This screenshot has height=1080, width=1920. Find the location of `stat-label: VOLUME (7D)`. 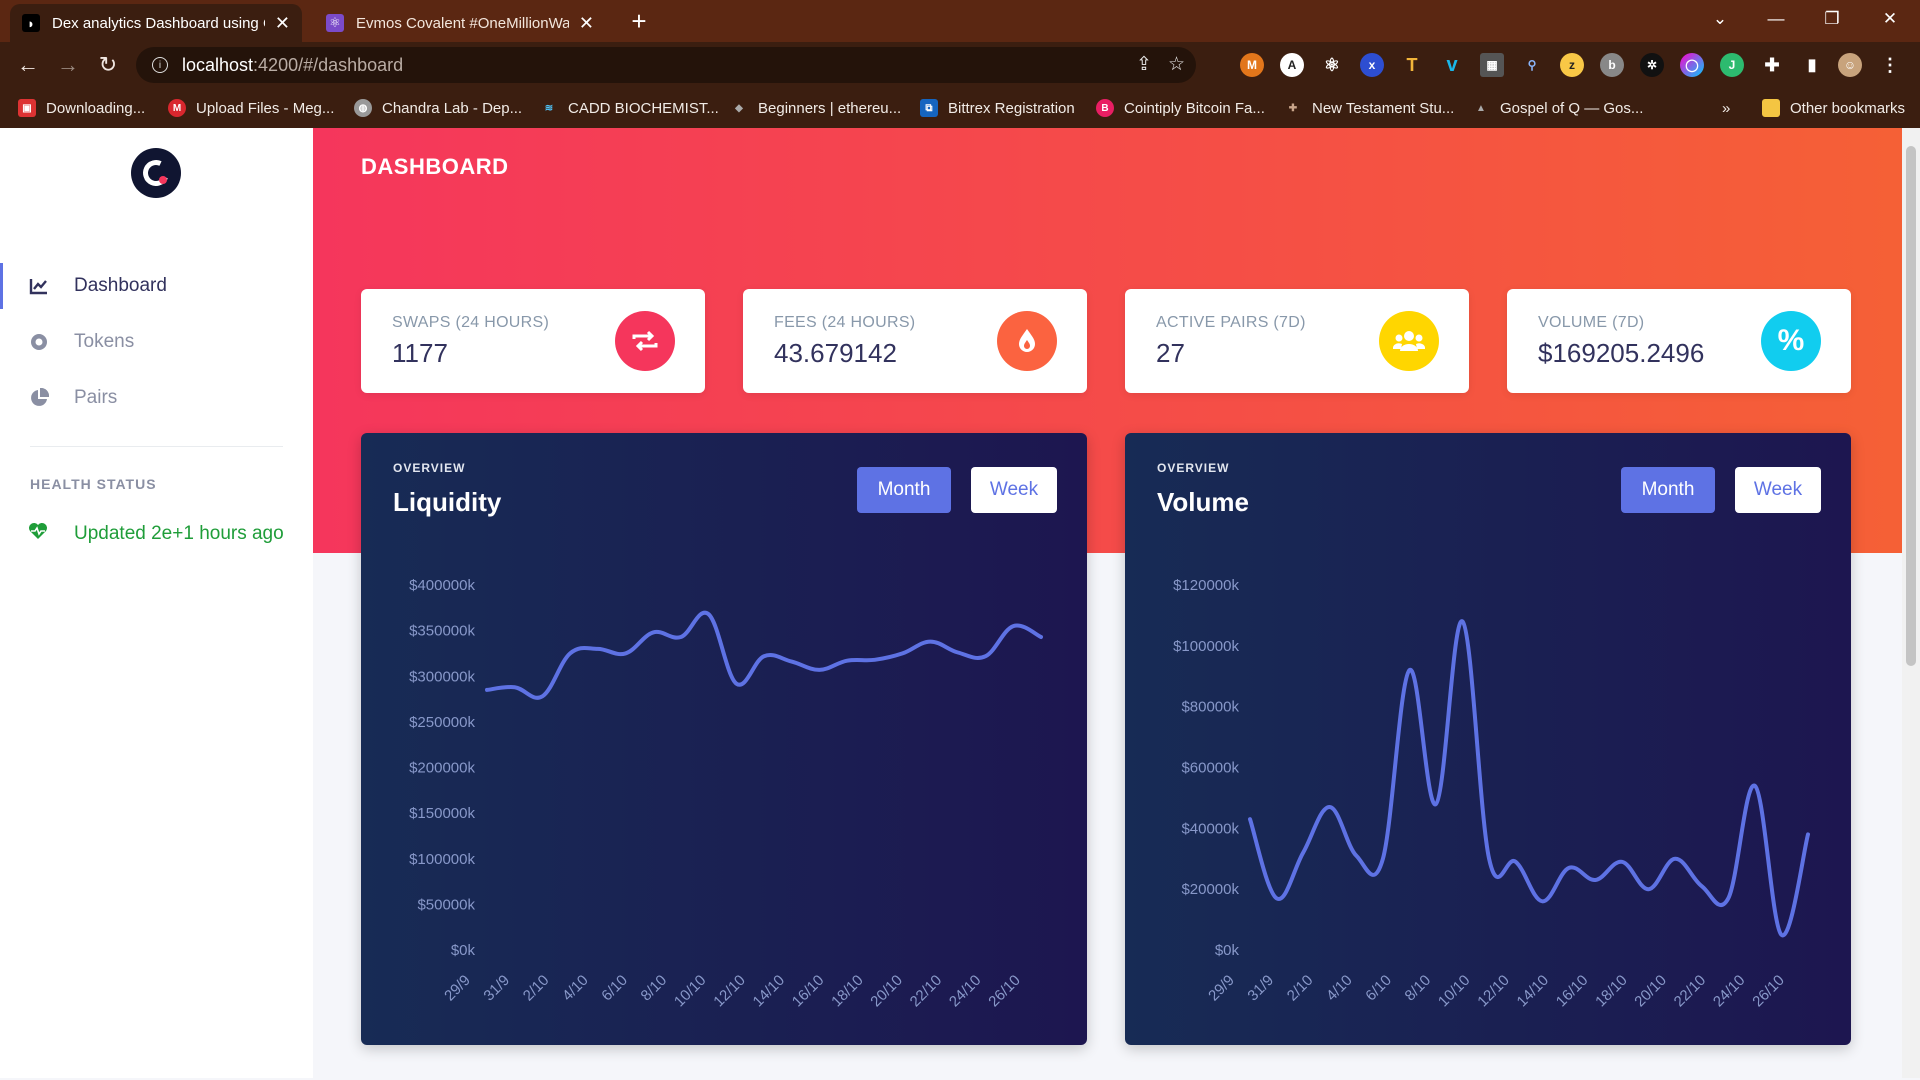

stat-label: VOLUME (7D) is located at coordinates (1591, 322).